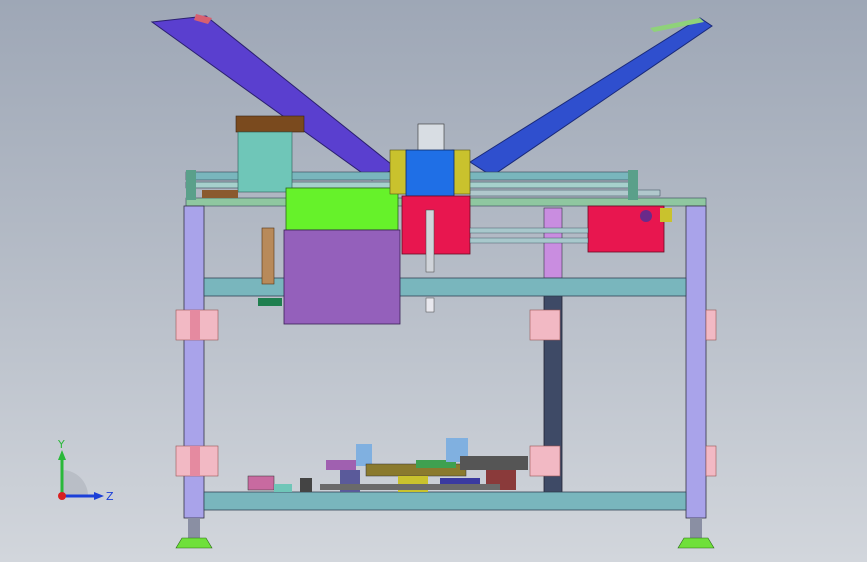 This screenshot has height=562, width=867. I want to click on top-rail-bracket-left, so click(191, 185).